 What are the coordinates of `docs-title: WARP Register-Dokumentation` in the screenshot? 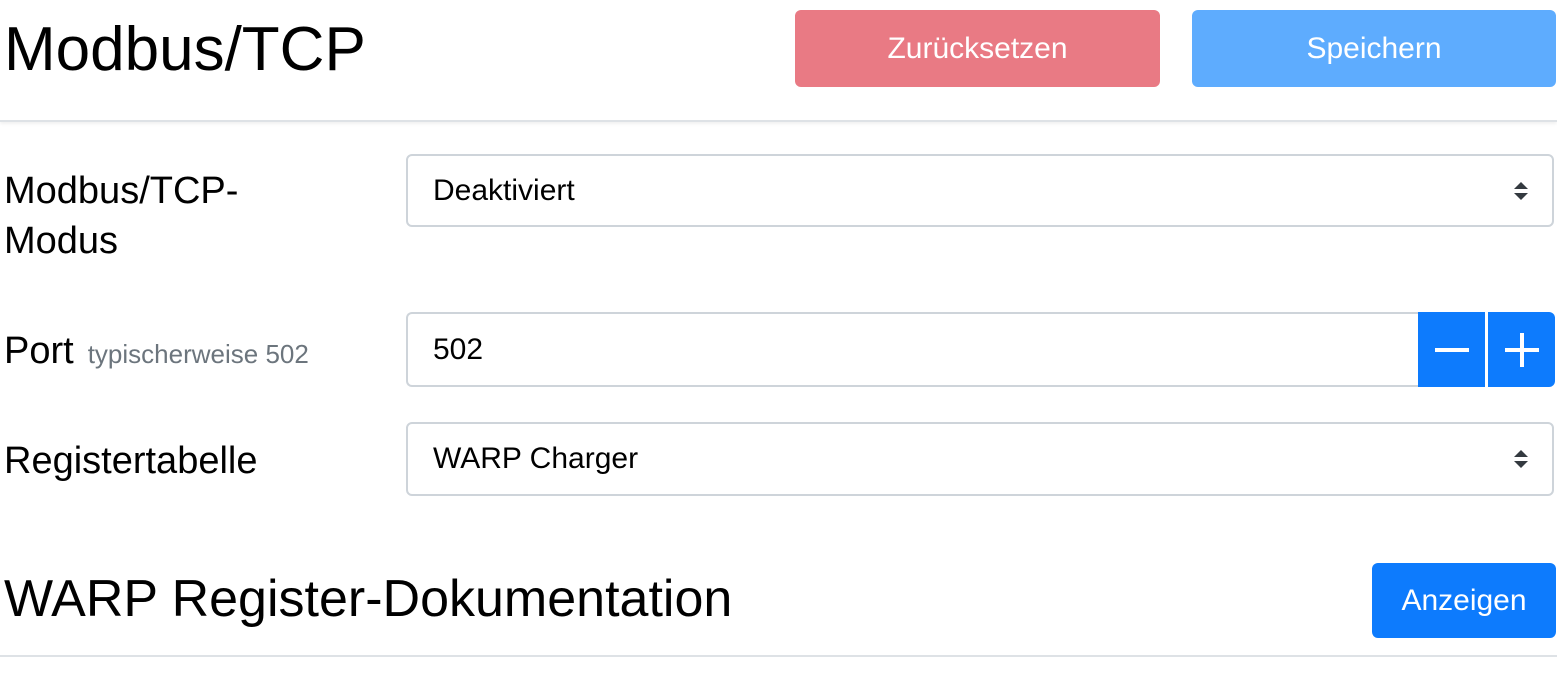 It's located at (368, 599).